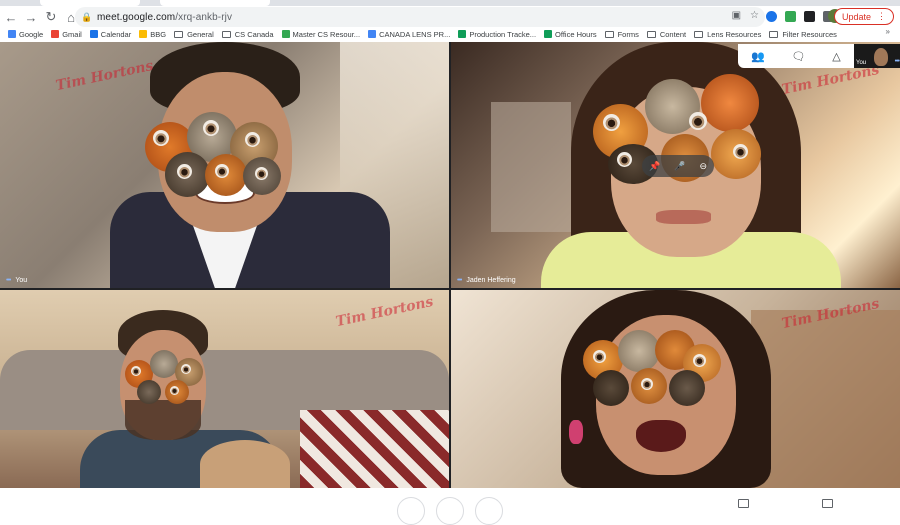  What do you see at coordinates (836, 56) in the screenshot?
I see `activities-icon: △` at bounding box center [836, 56].